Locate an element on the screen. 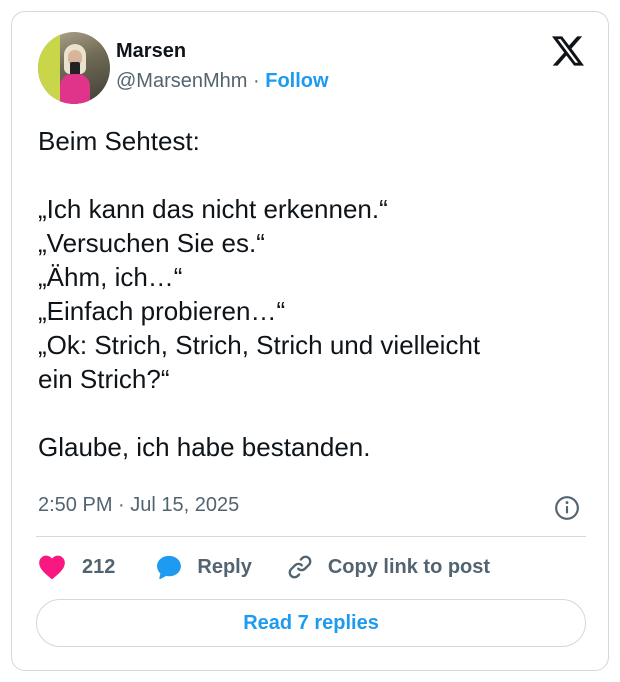 This screenshot has height=682, width=620. tweet-line: Glaube, ich habe bestanden. is located at coordinates (204, 447).